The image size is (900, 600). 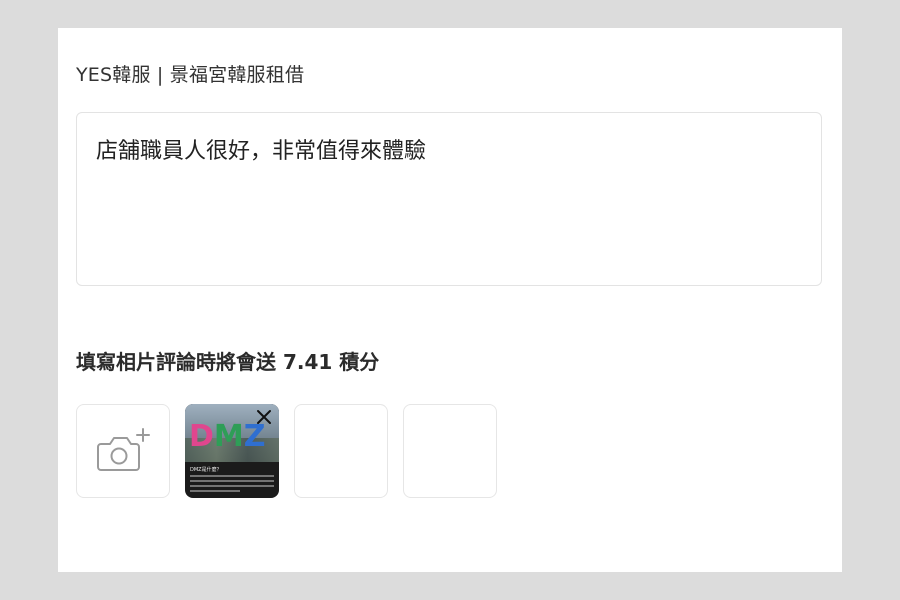 I want to click on product-title: YES韓服 | 景福宮韓服租借, so click(x=190, y=75).